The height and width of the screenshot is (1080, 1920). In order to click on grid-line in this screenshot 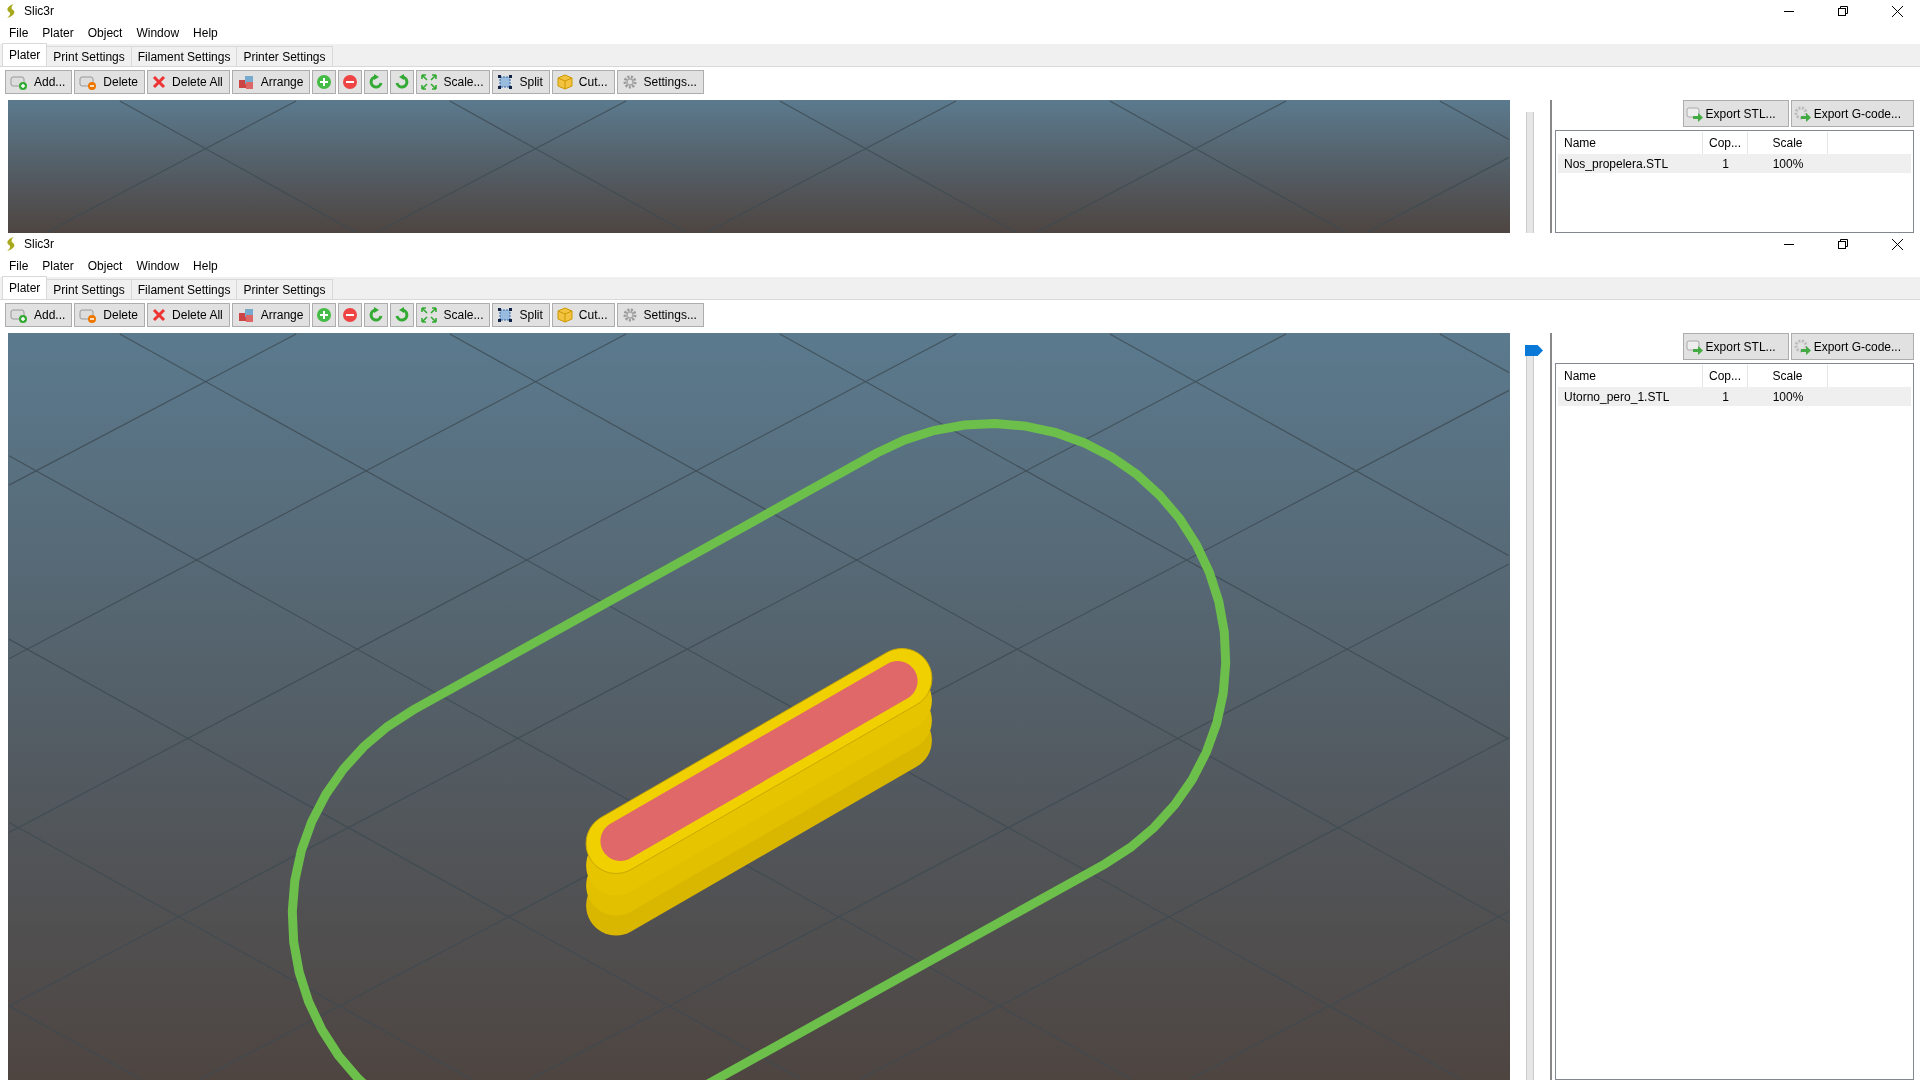, I will do `click(1474, 120)`.